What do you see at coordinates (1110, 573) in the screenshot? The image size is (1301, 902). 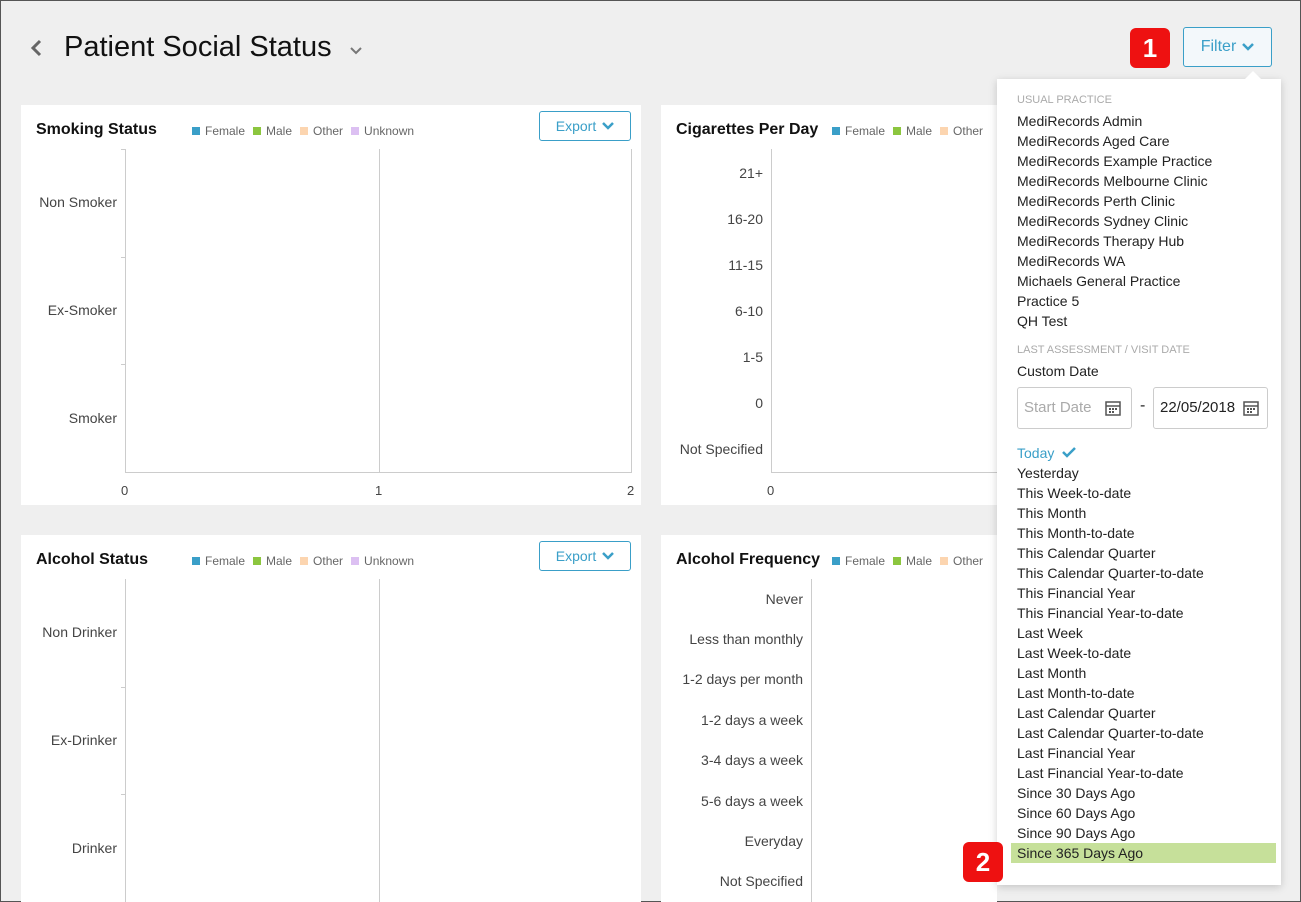 I see `date-range-option: This Calendar Quarter-to-date` at bounding box center [1110, 573].